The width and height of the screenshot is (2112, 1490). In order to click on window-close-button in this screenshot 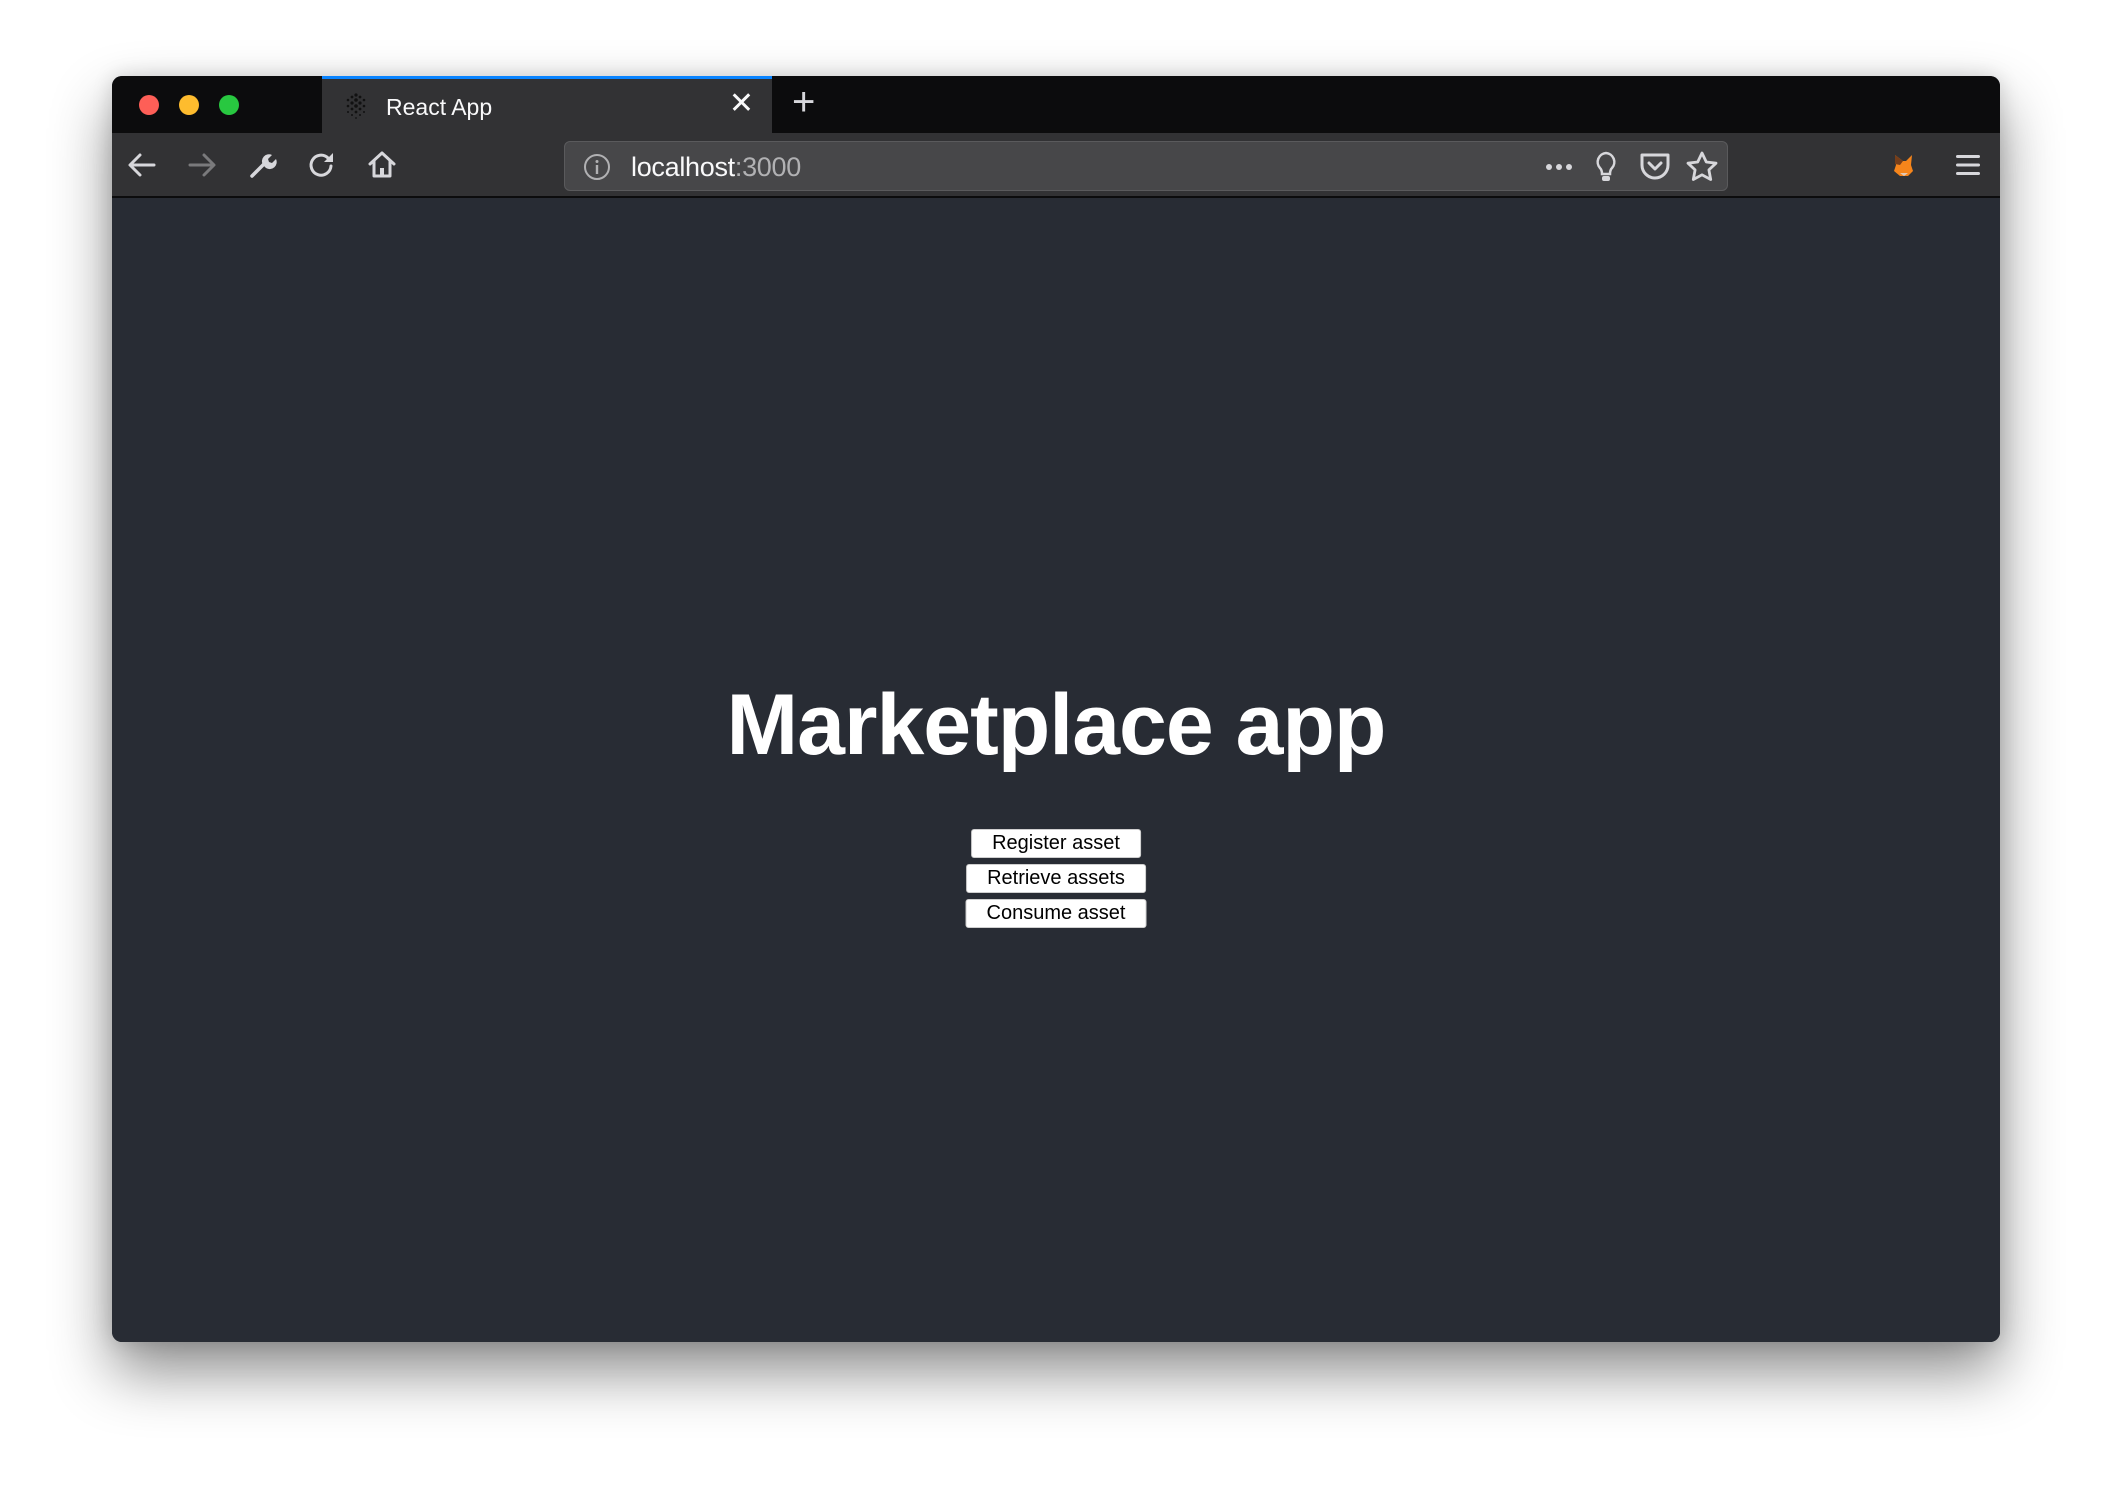, I will do `click(149, 105)`.